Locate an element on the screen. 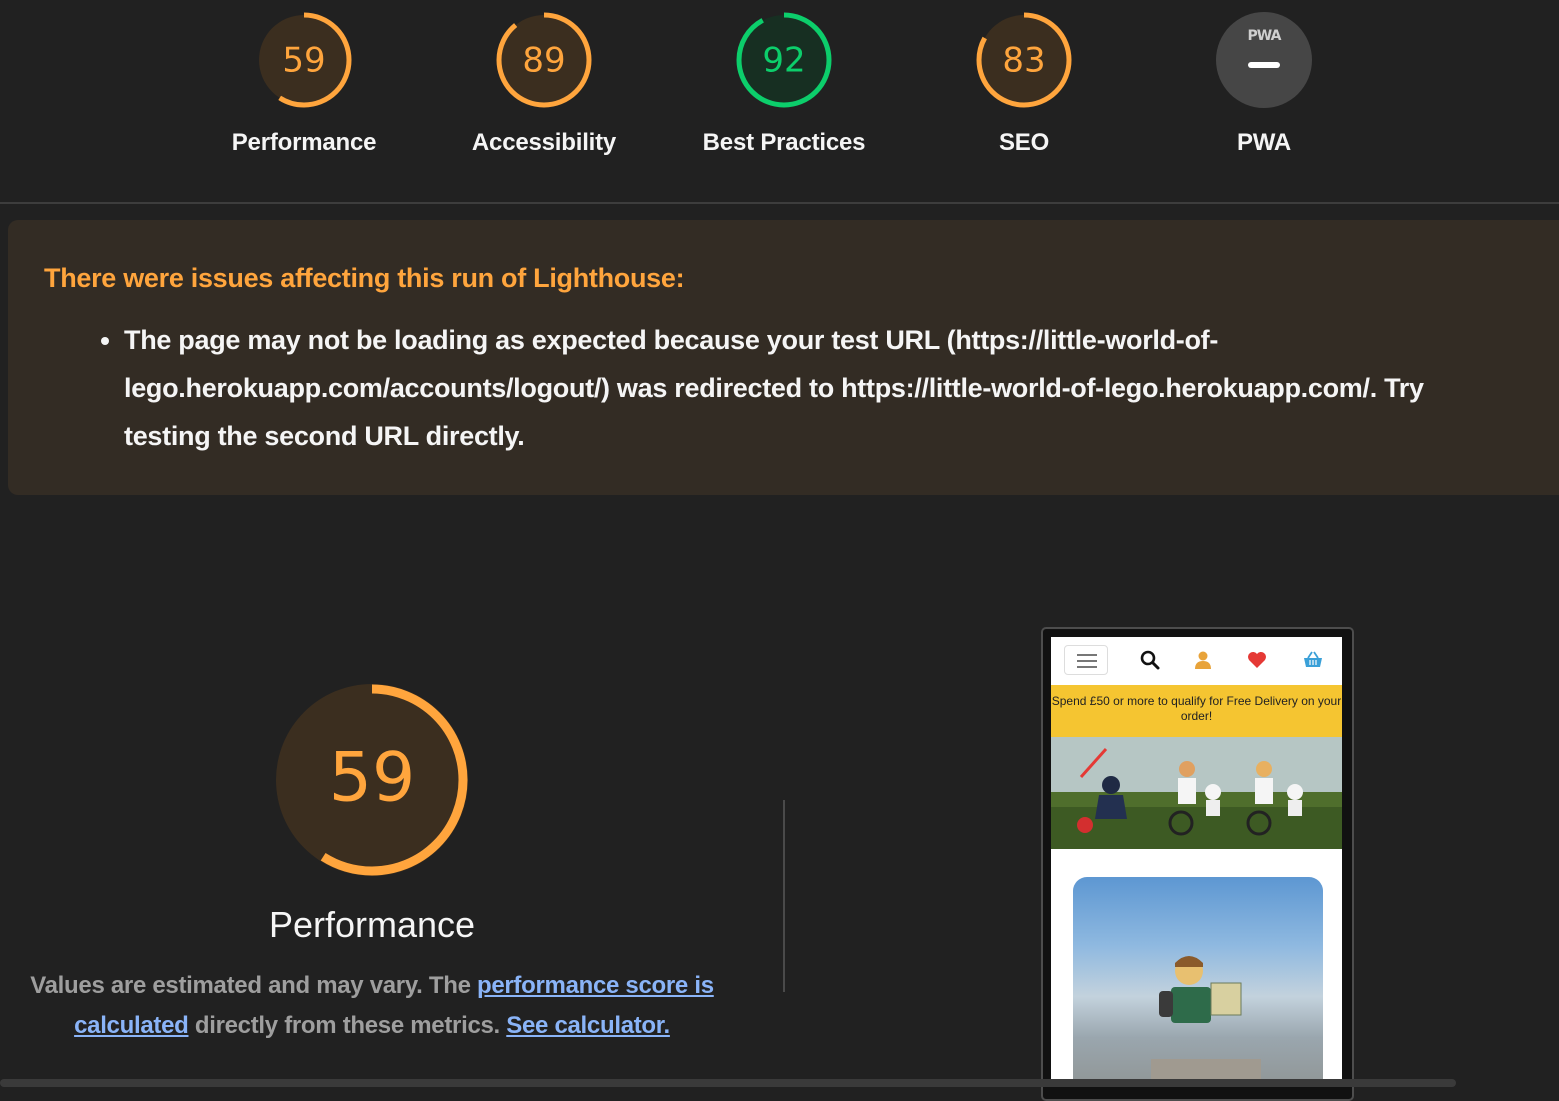 The width and height of the screenshot is (1559, 1101). gauge-best-practices-label: Best Practices is located at coordinates (784, 142).